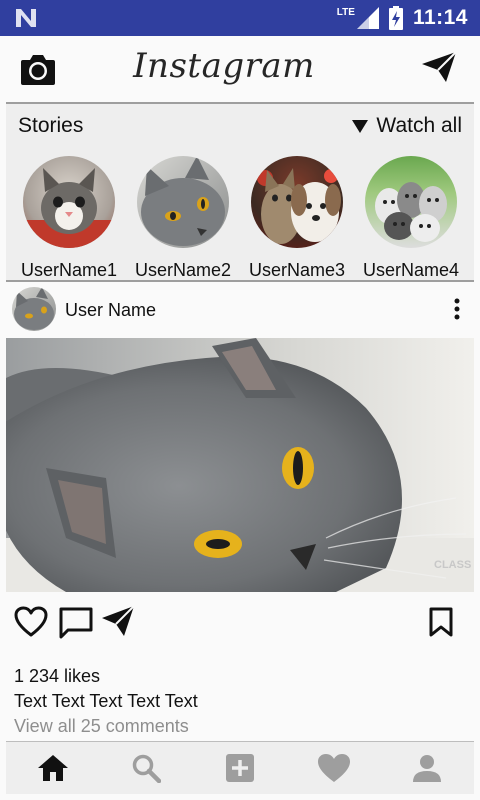  Describe the element at coordinates (240, 310) in the screenshot. I see `post-header: User Name` at that location.